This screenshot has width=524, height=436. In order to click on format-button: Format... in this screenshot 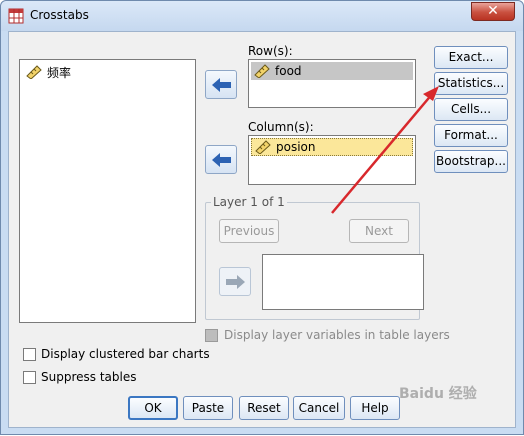, I will do `click(471, 135)`.